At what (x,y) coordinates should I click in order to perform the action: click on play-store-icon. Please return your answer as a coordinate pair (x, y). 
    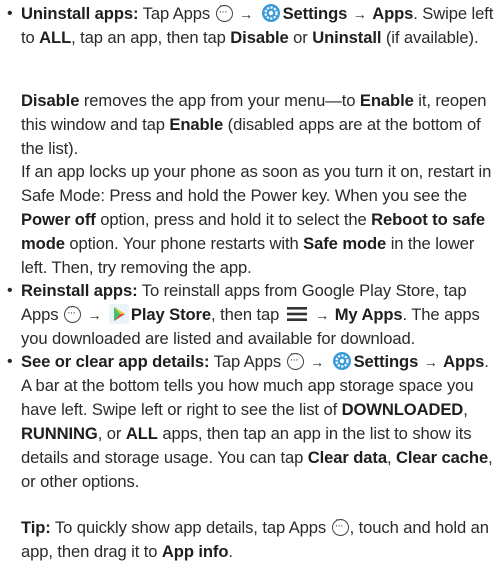
    Looking at the image, I should click on (118, 314).